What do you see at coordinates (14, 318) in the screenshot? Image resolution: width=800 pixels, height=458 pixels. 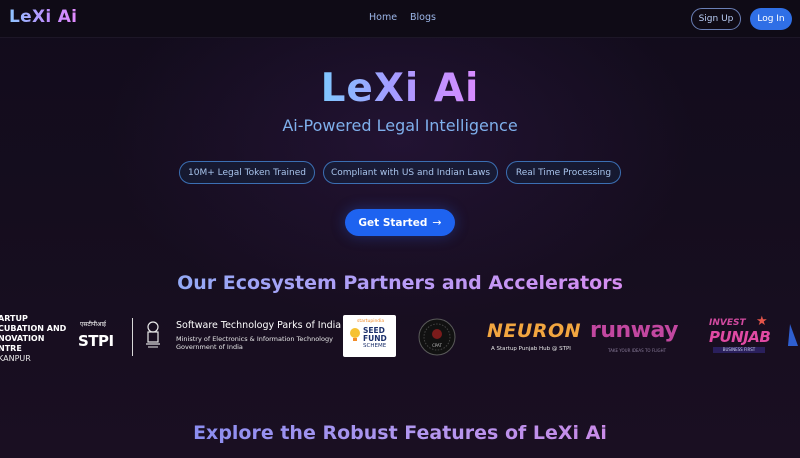 I see `logo-text-line: ARTUP` at bounding box center [14, 318].